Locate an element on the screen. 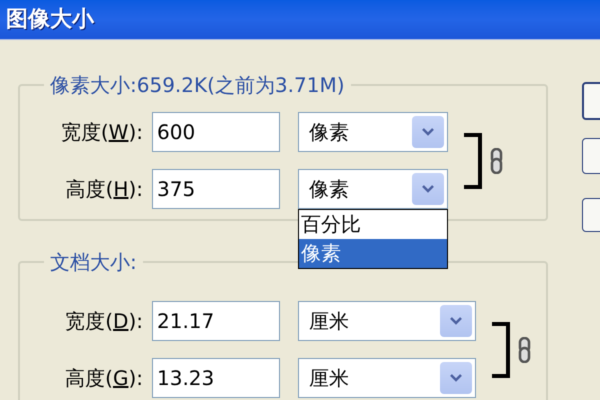 The width and height of the screenshot is (600, 400). number-field: 375 is located at coordinates (216, 189).